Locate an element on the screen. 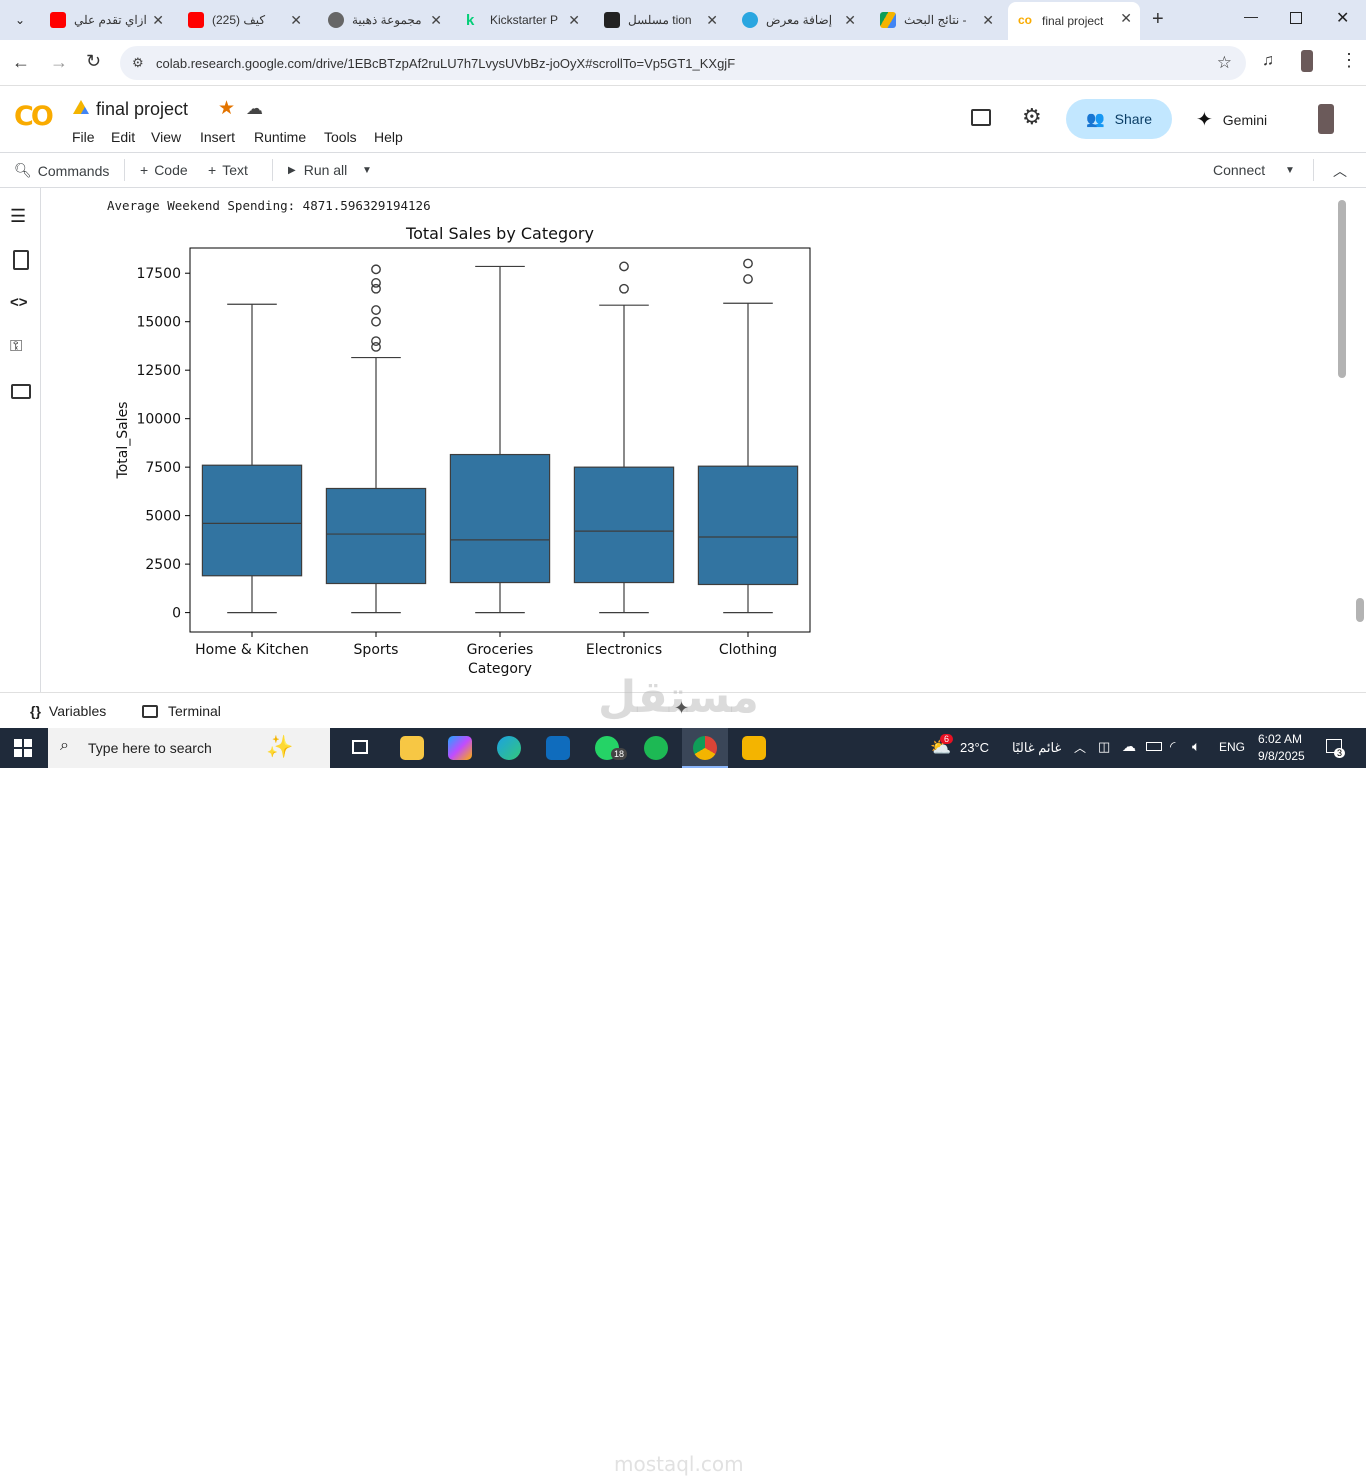  browser-tab: إضافة معرض ✕ is located at coordinates (798, 20).